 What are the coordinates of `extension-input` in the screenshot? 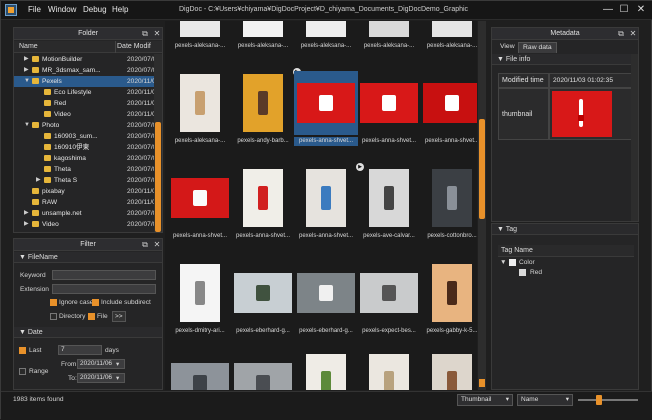 It's located at (104, 289).